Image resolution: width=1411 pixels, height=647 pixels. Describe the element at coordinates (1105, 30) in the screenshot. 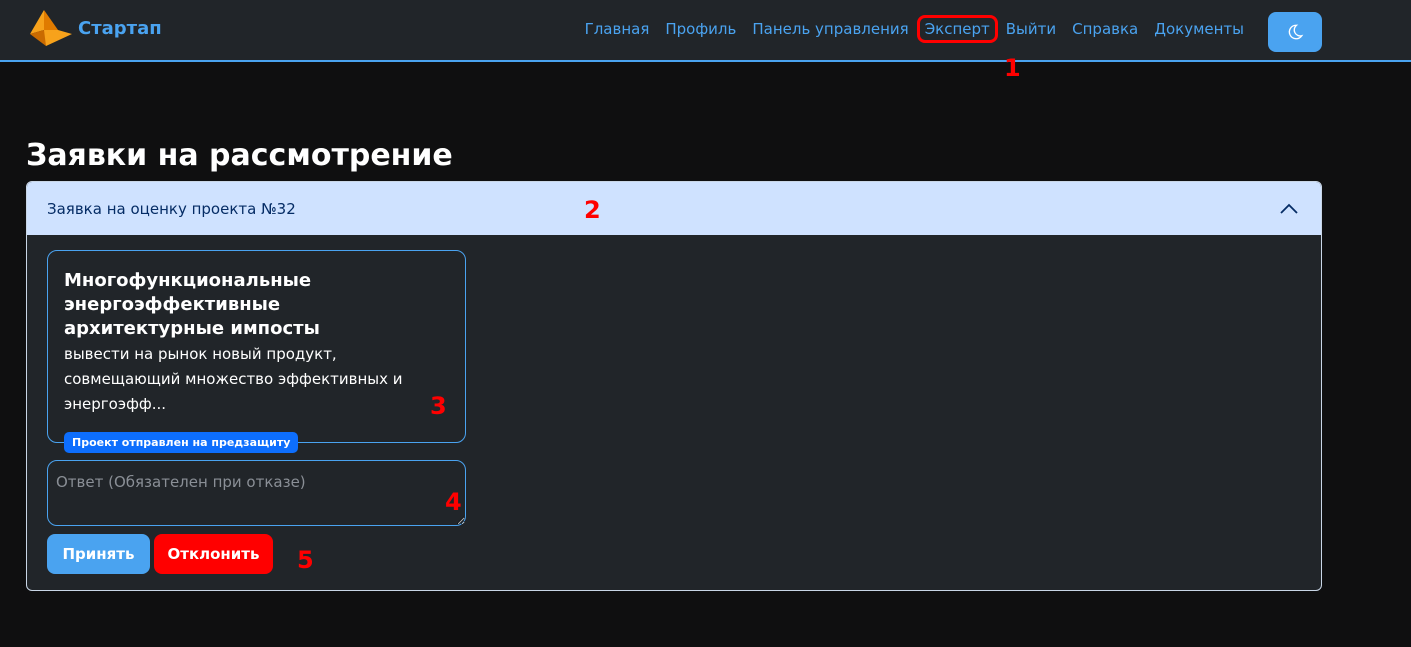

I see `nav-help: Справка` at that location.